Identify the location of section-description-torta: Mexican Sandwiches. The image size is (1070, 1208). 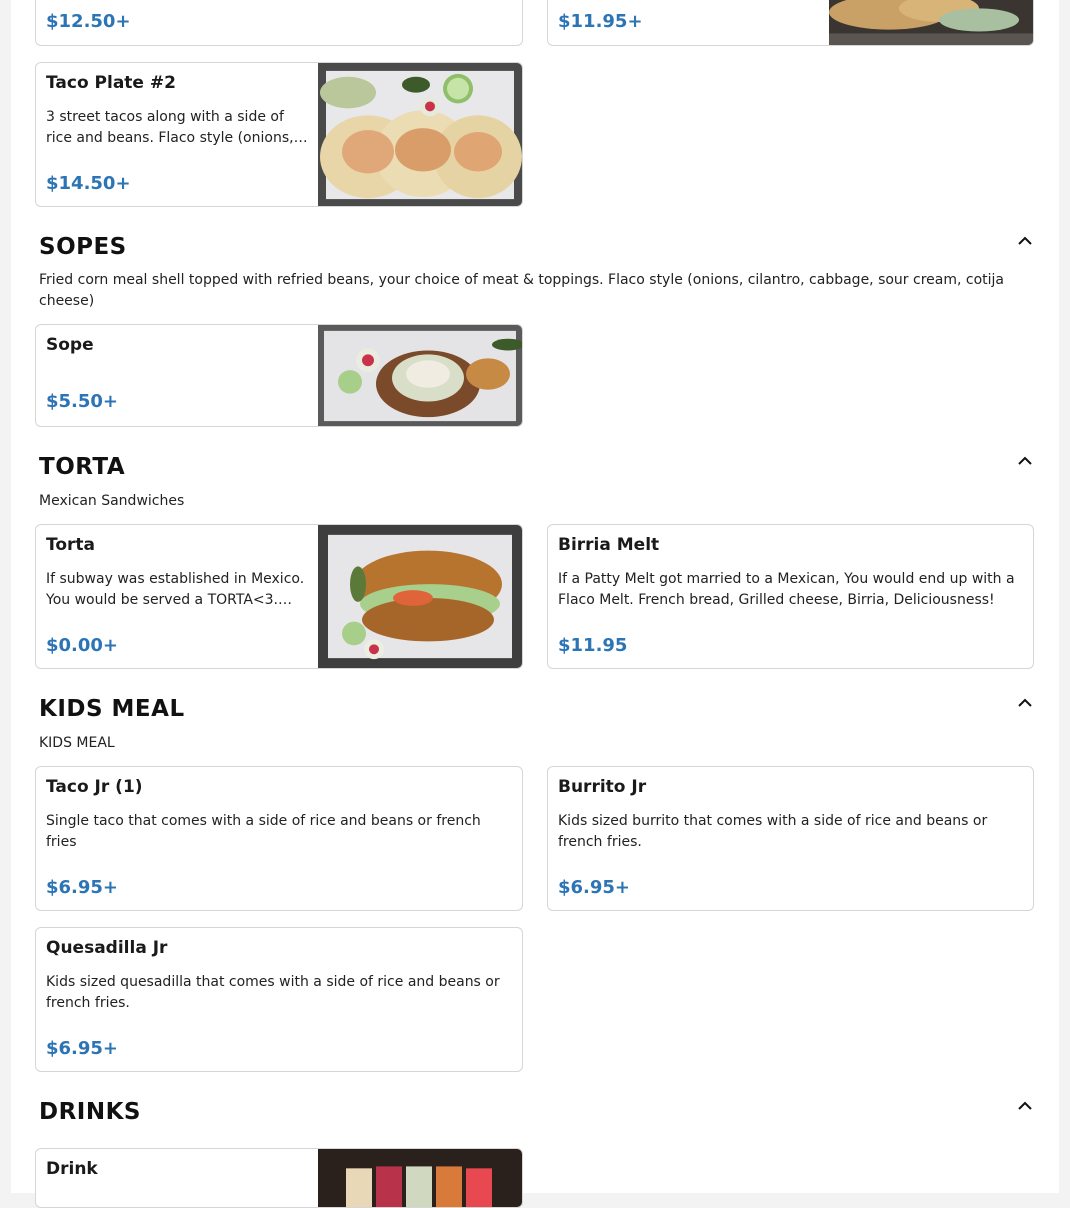
(112, 501).